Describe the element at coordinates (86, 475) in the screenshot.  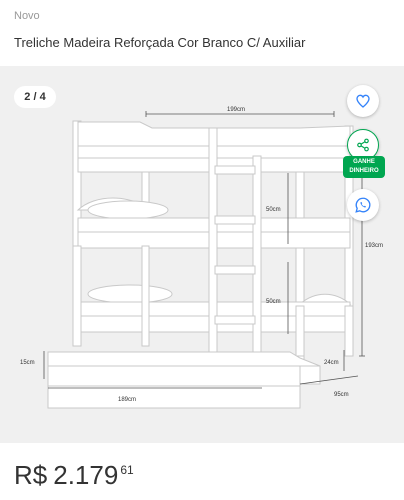
I see `price-integer: 2.179` at that location.